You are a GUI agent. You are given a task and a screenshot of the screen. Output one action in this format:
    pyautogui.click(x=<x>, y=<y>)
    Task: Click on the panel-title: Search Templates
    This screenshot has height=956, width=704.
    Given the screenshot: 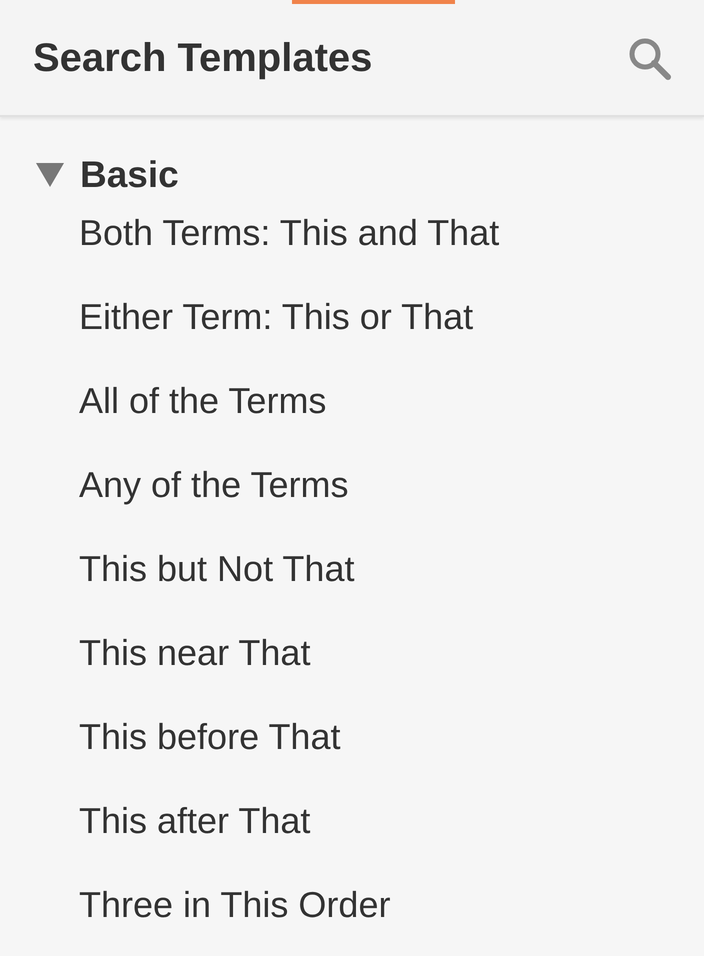 What is the action you would take?
    pyautogui.click(x=202, y=58)
    